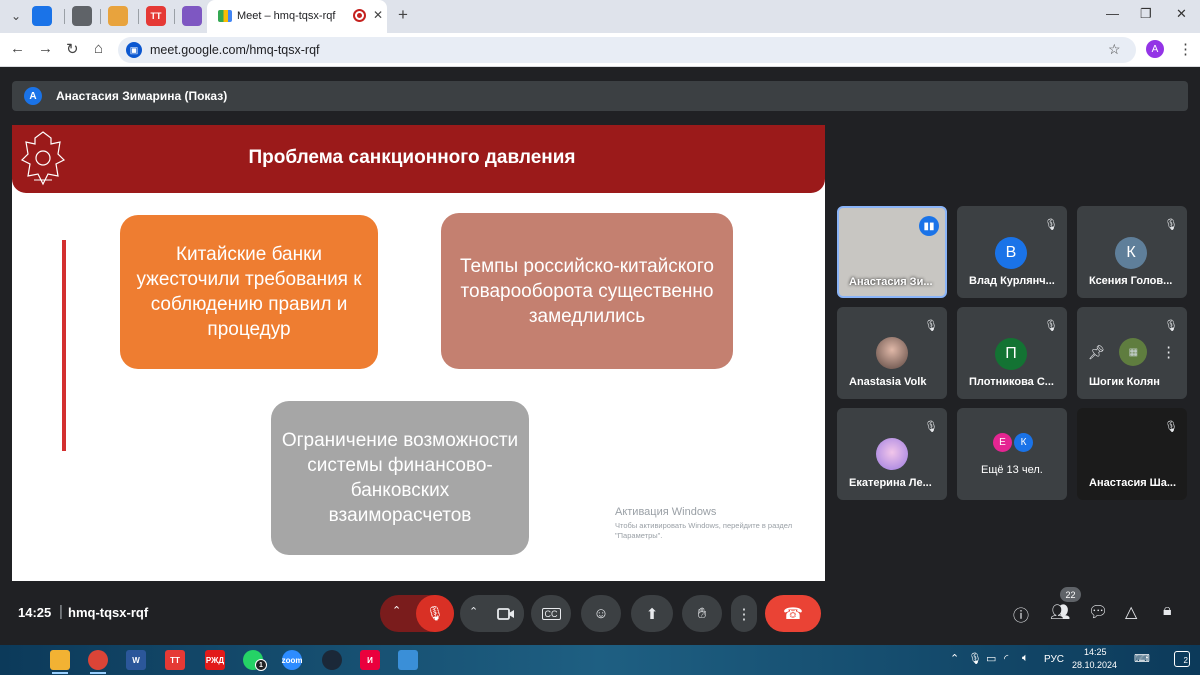  I want to click on speaking-indicator-icon: ▮▮, so click(929, 226).